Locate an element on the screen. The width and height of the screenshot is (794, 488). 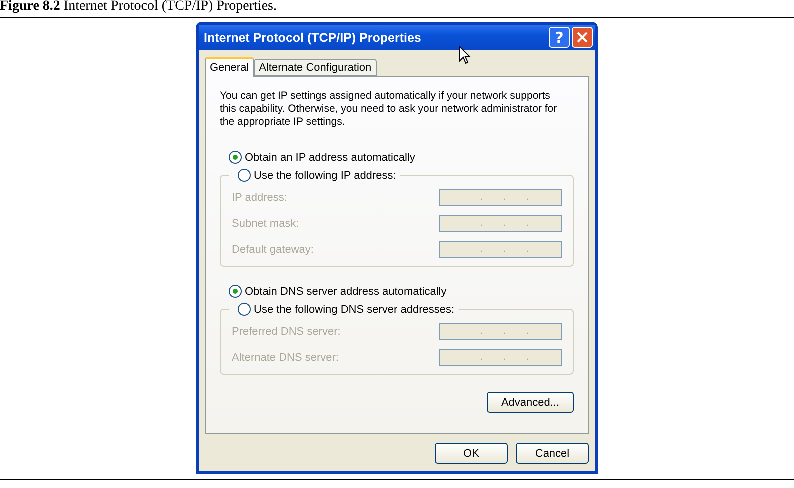
field-label: Subnet mask: is located at coordinates (266, 224).